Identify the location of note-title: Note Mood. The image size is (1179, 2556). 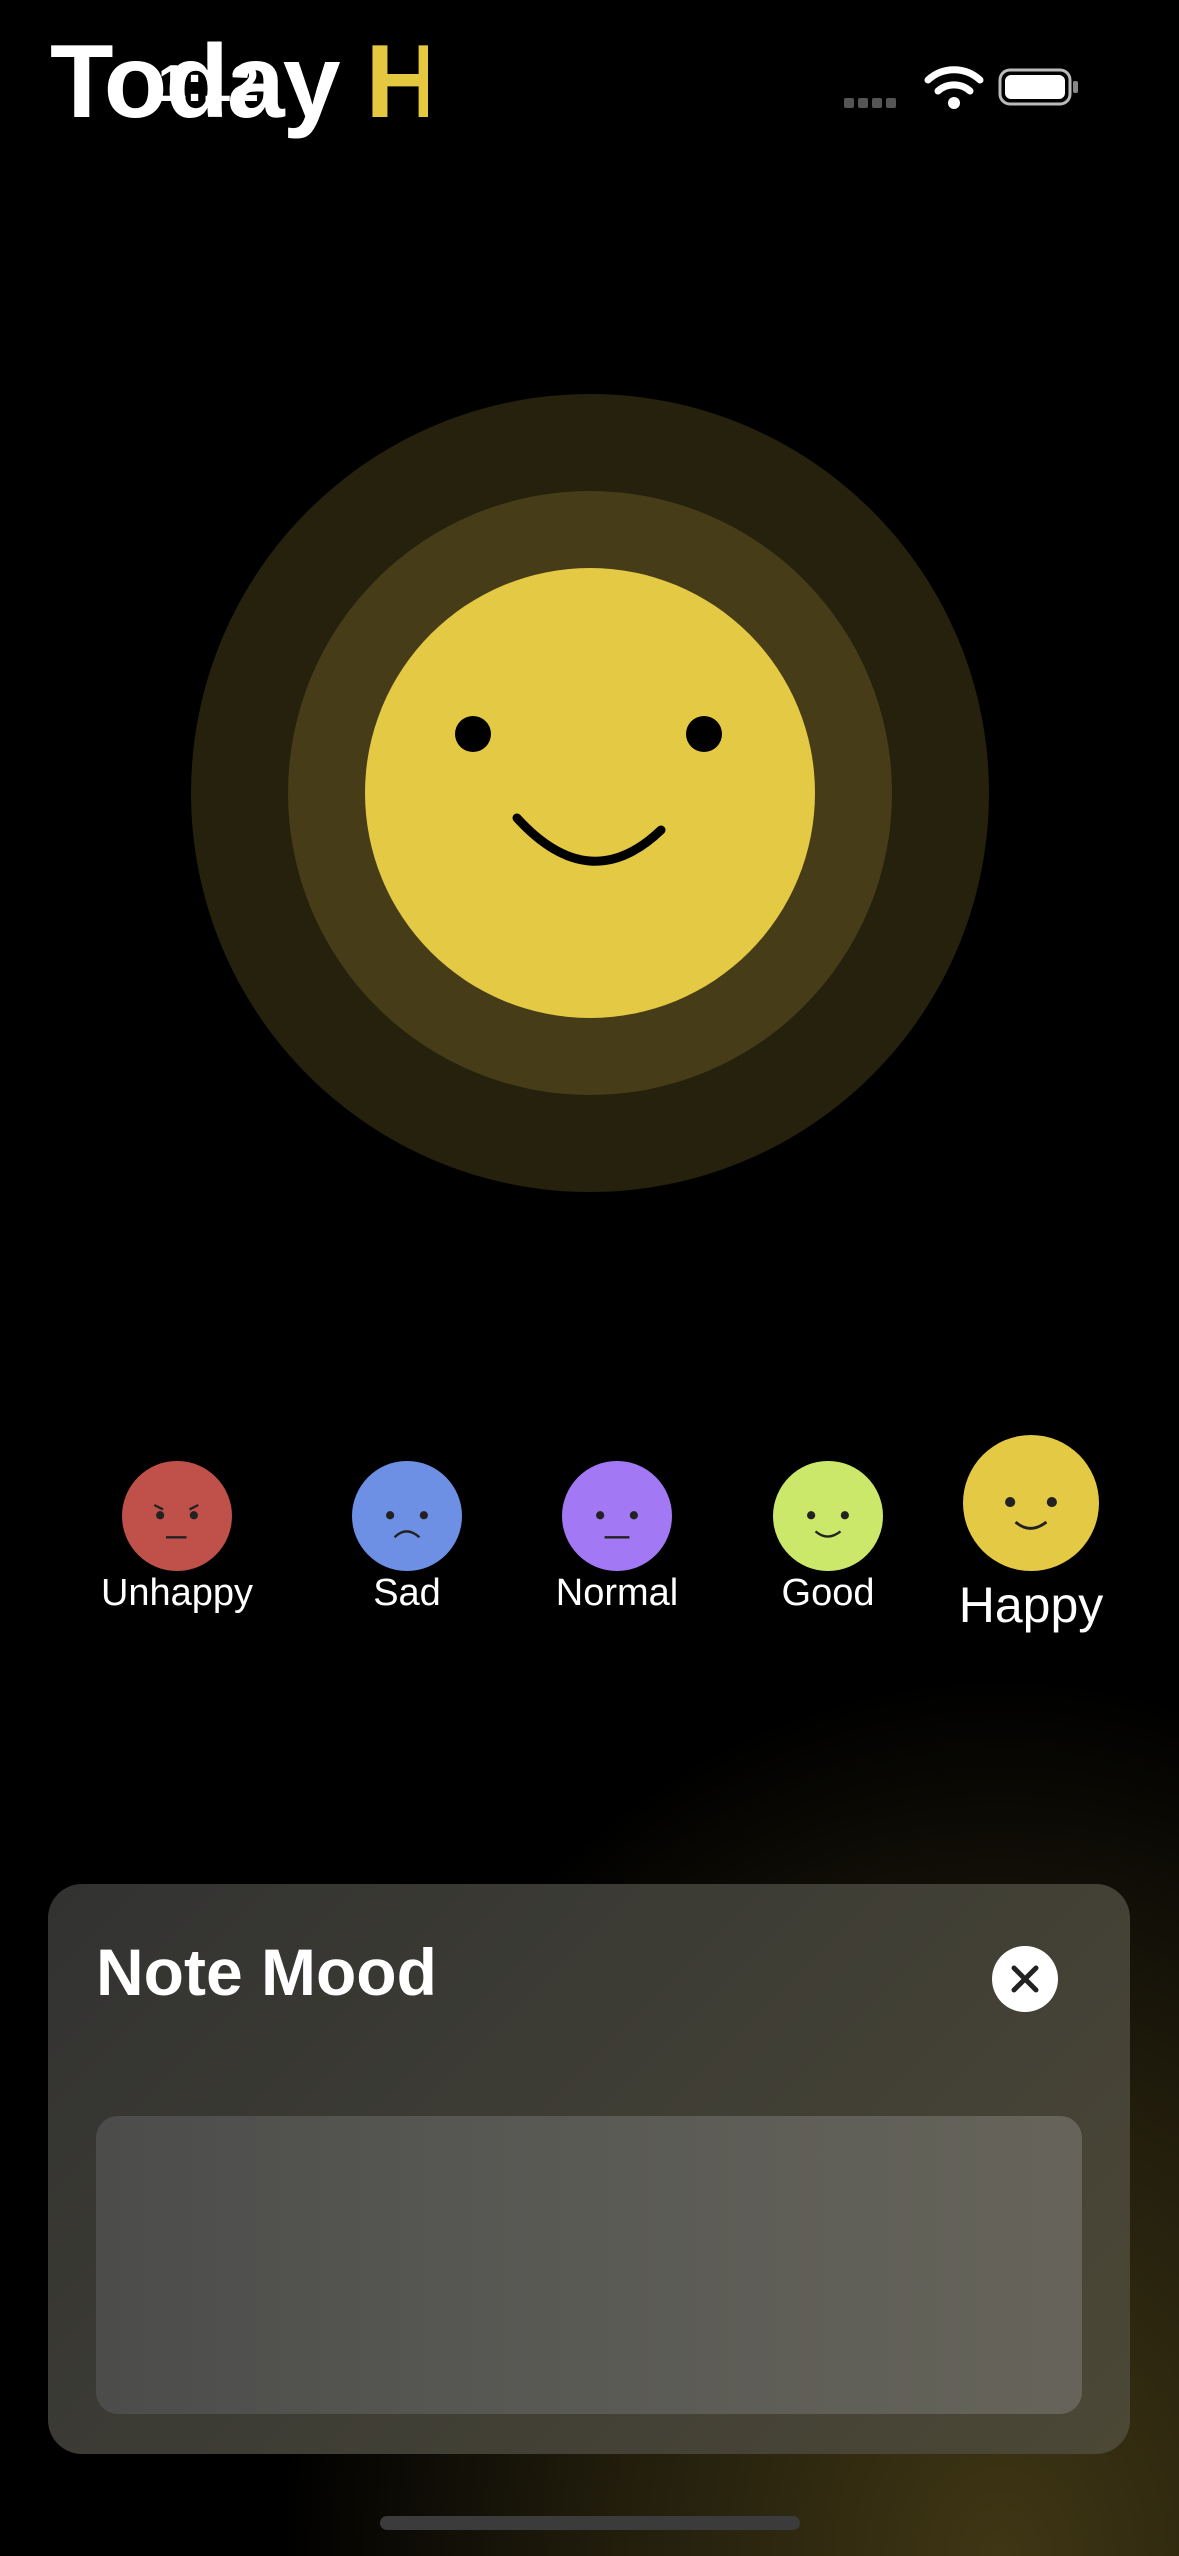
(266, 1972).